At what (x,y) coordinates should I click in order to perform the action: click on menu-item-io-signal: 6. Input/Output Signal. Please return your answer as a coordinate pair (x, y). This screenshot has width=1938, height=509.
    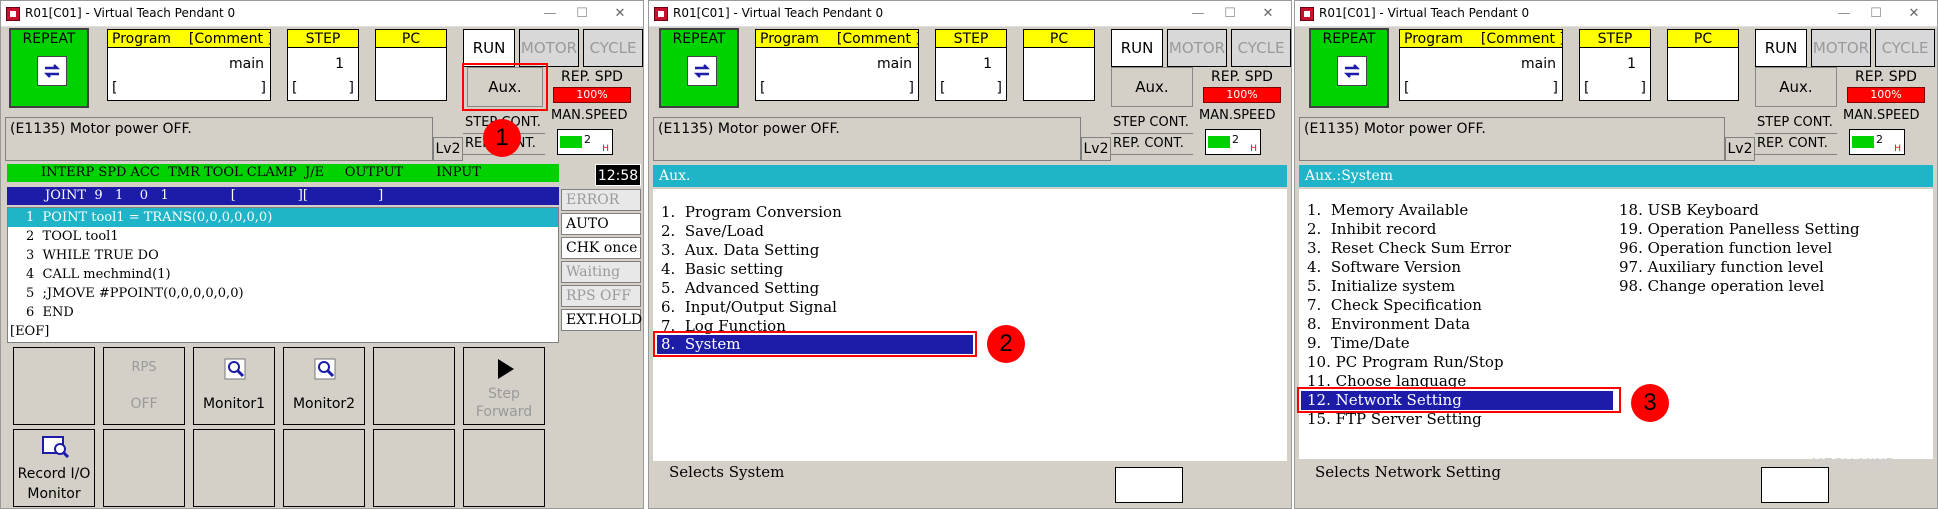
    Looking at the image, I should click on (749, 307).